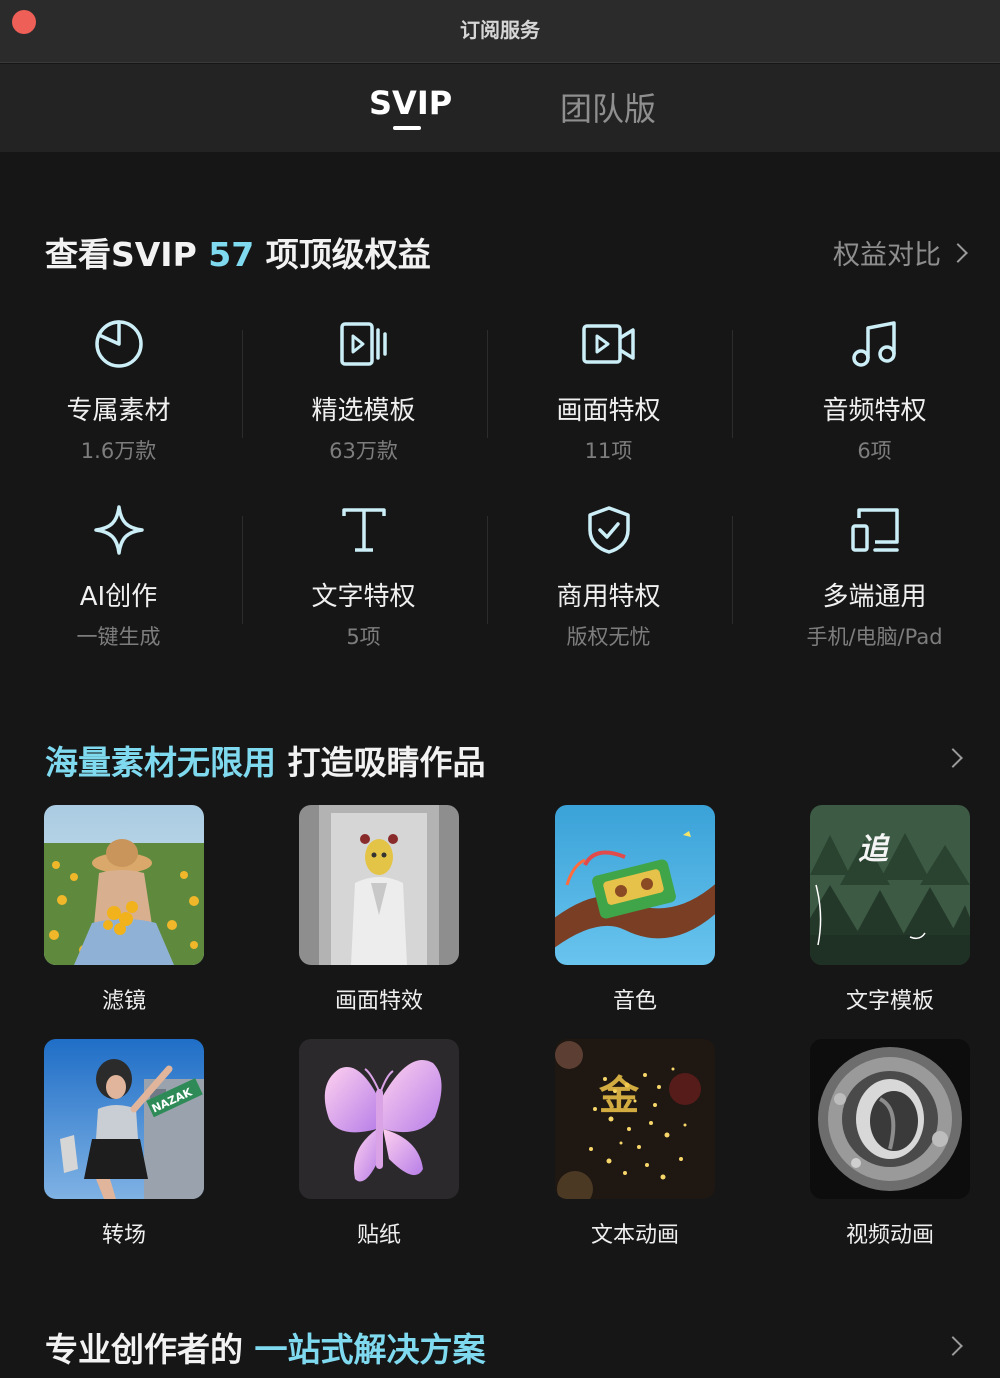  Describe the element at coordinates (890, 885) in the screenshot. I see `text-templates-thumbnail: 追` at that location.